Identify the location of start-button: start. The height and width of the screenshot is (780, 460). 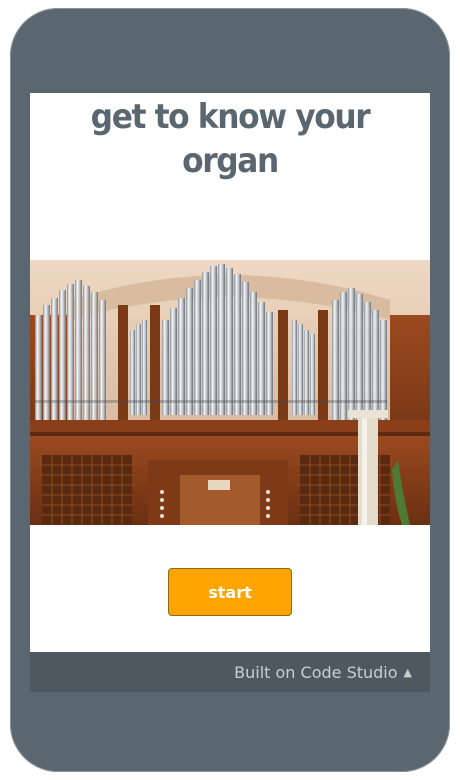
(230, 592).